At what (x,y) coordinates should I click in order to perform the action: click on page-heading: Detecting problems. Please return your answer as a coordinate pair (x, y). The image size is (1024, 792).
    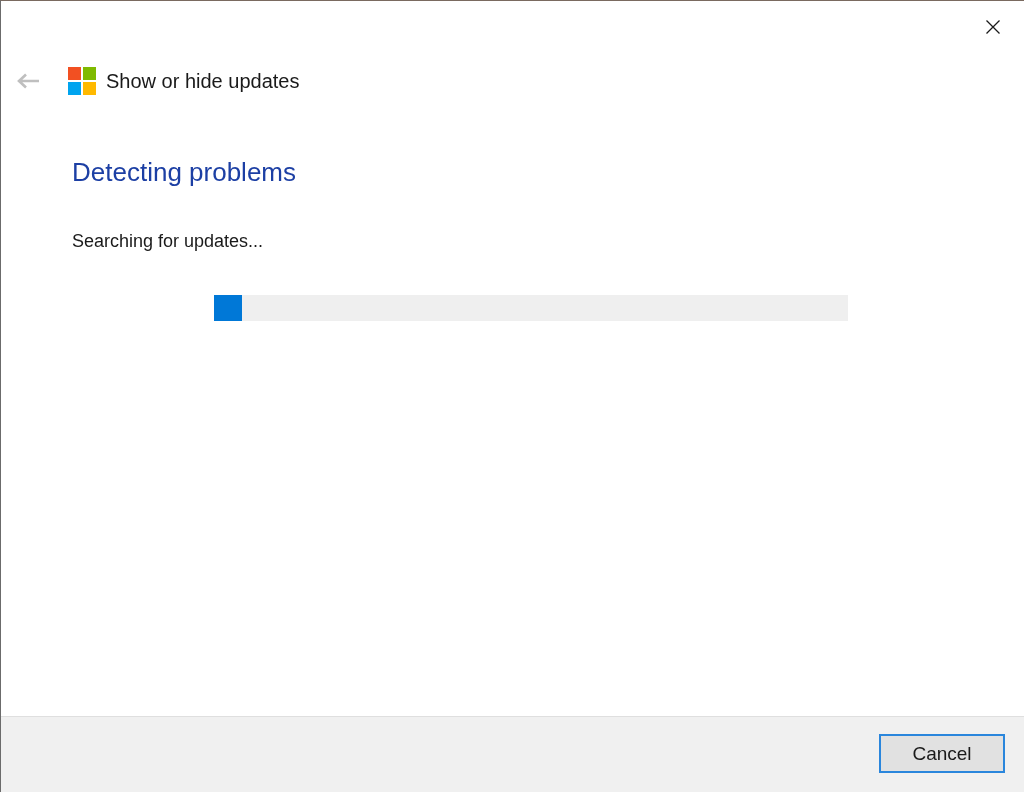
    Looking at the image, I should click on (184, 172).